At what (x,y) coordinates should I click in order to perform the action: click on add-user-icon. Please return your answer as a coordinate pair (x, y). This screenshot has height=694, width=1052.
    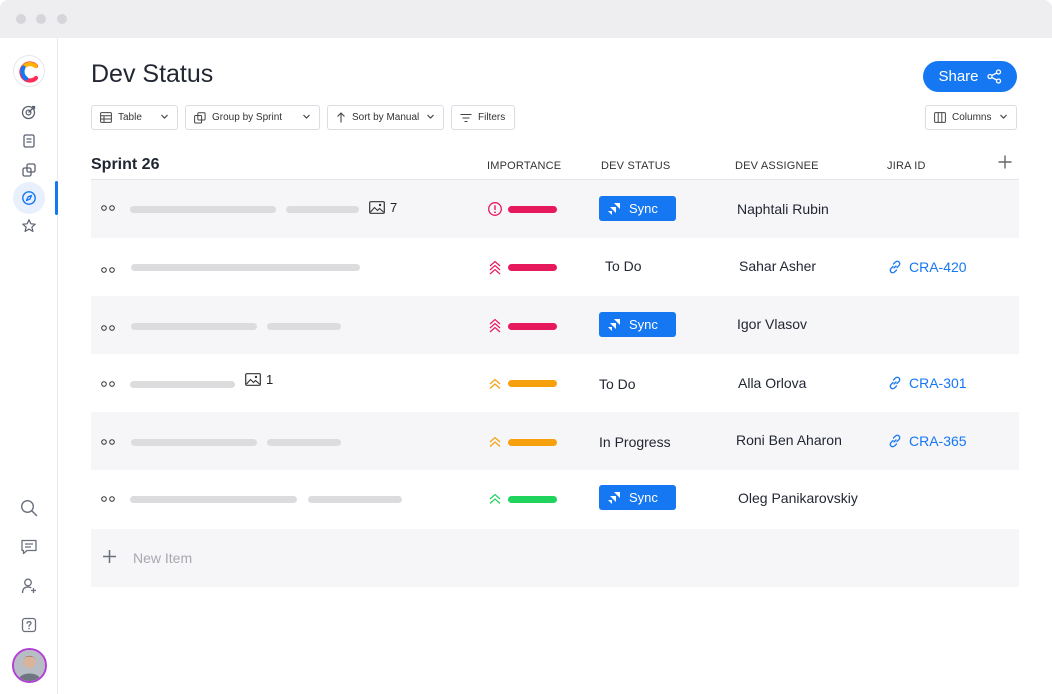
    Looking at the image, I should click on (28, 586).